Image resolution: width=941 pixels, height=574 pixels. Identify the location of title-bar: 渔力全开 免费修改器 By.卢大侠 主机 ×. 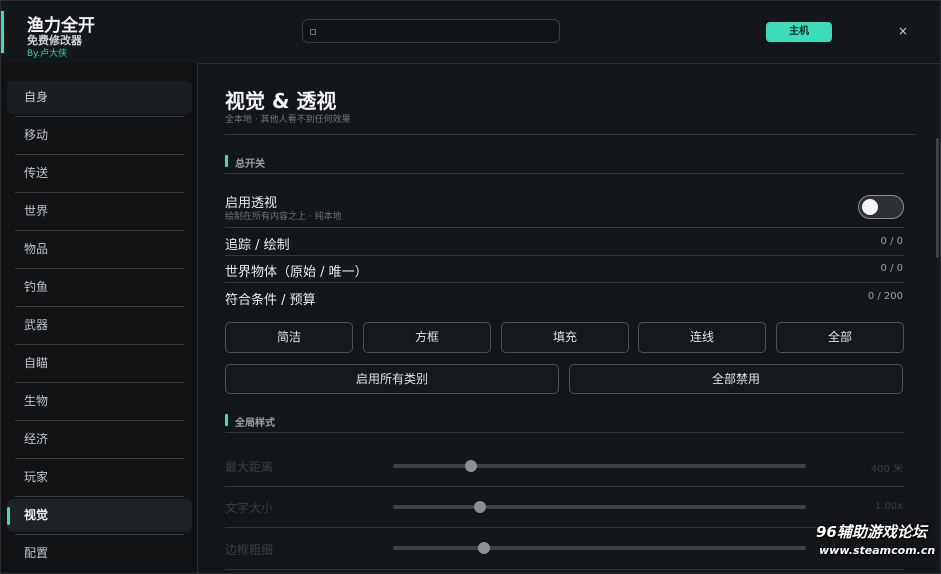
(470, 32).